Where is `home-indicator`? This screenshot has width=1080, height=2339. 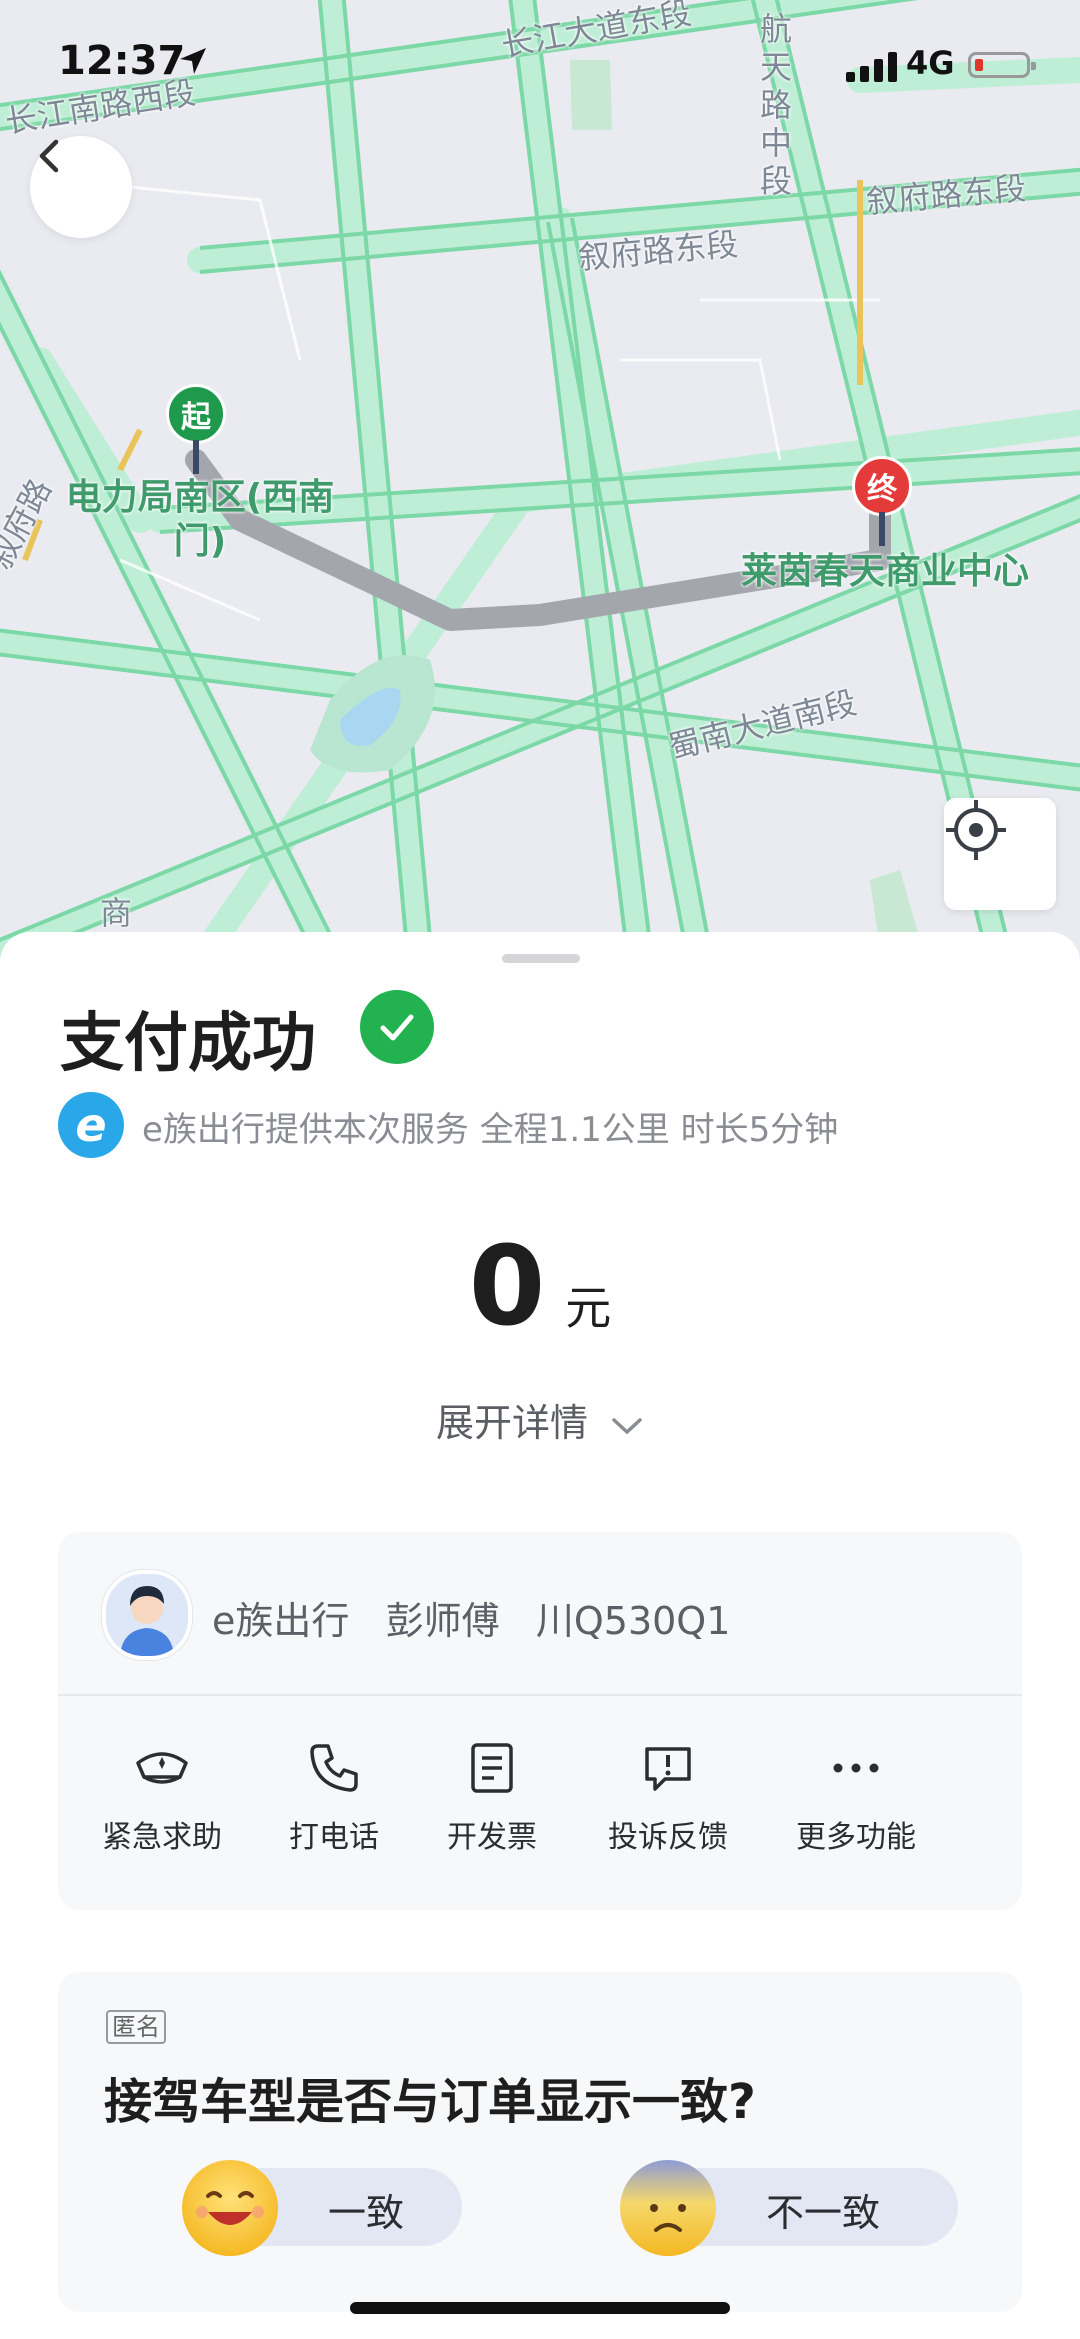 home-indicator is located at coordinates (540, 2308).